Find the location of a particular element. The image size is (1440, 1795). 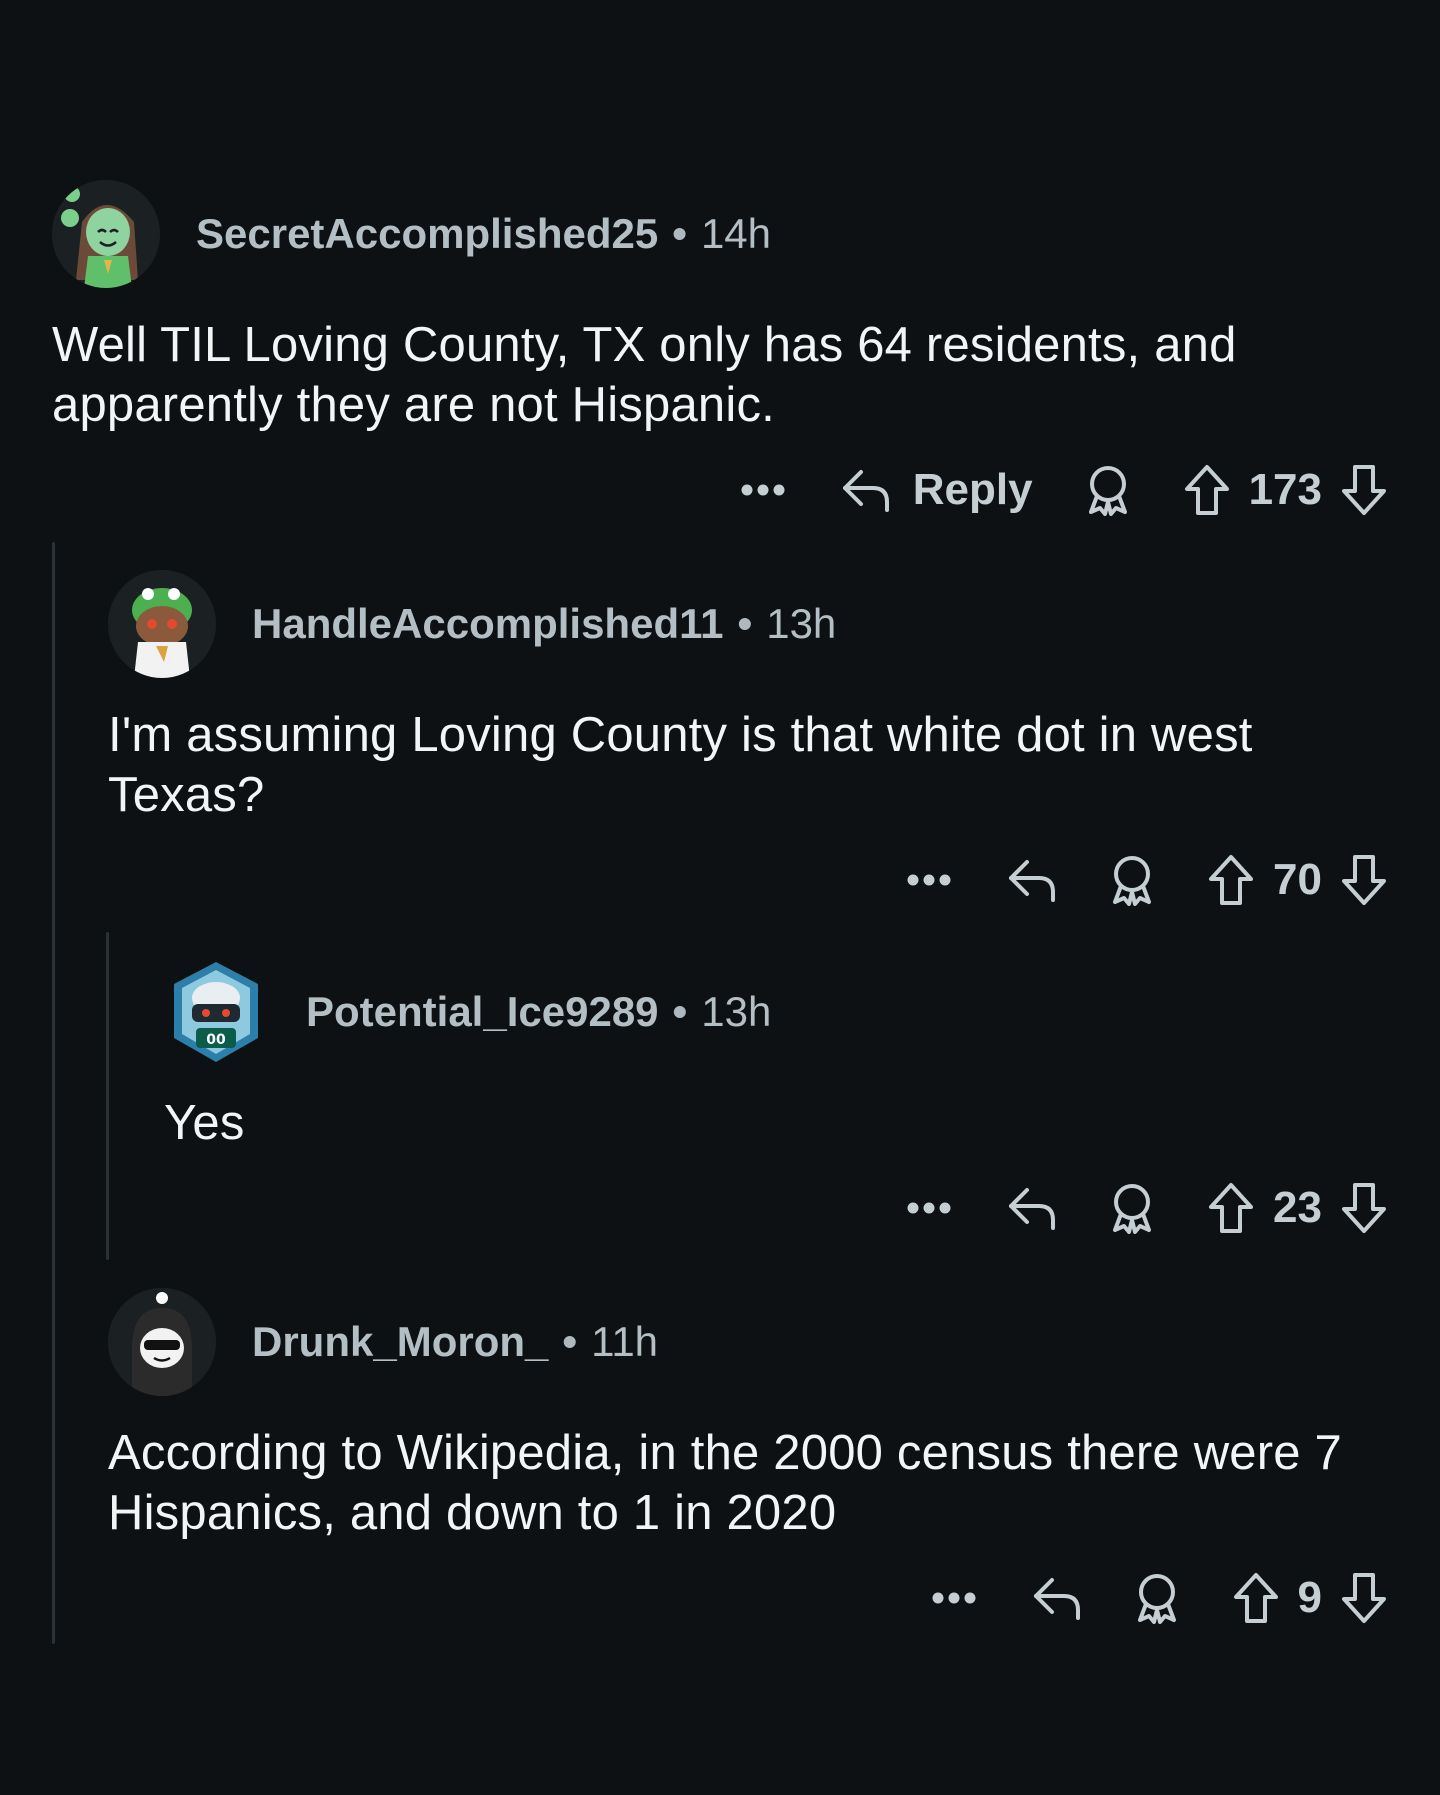

comment-meta: HandleAccomplished11 • 13h is located at coordinates (544, 624).